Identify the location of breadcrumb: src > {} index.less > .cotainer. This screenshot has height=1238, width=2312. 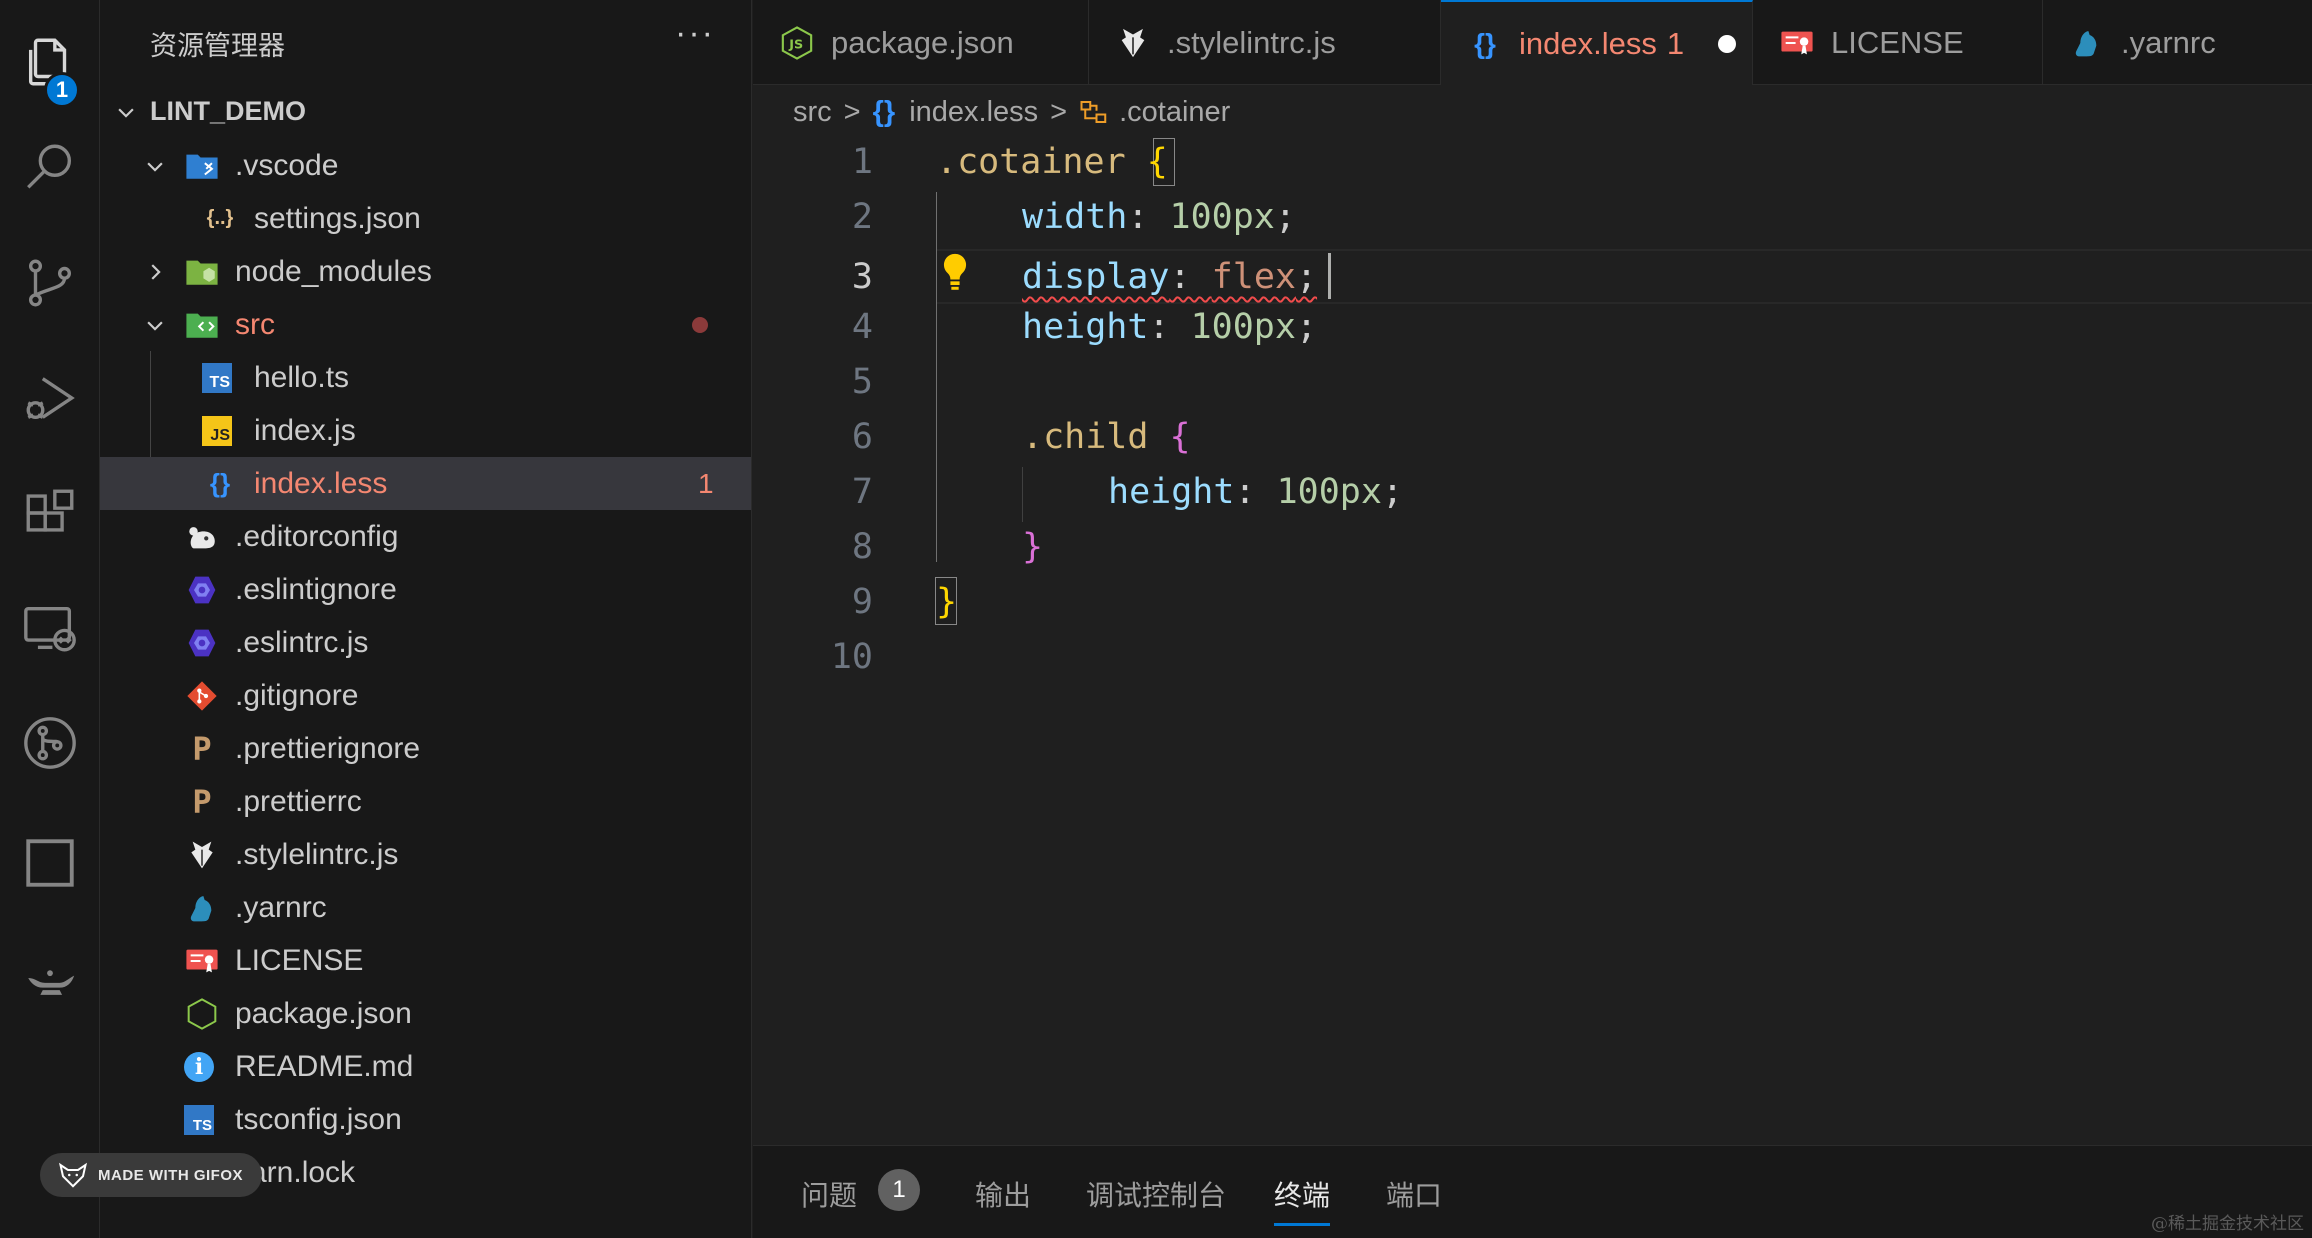
(1532, 112).